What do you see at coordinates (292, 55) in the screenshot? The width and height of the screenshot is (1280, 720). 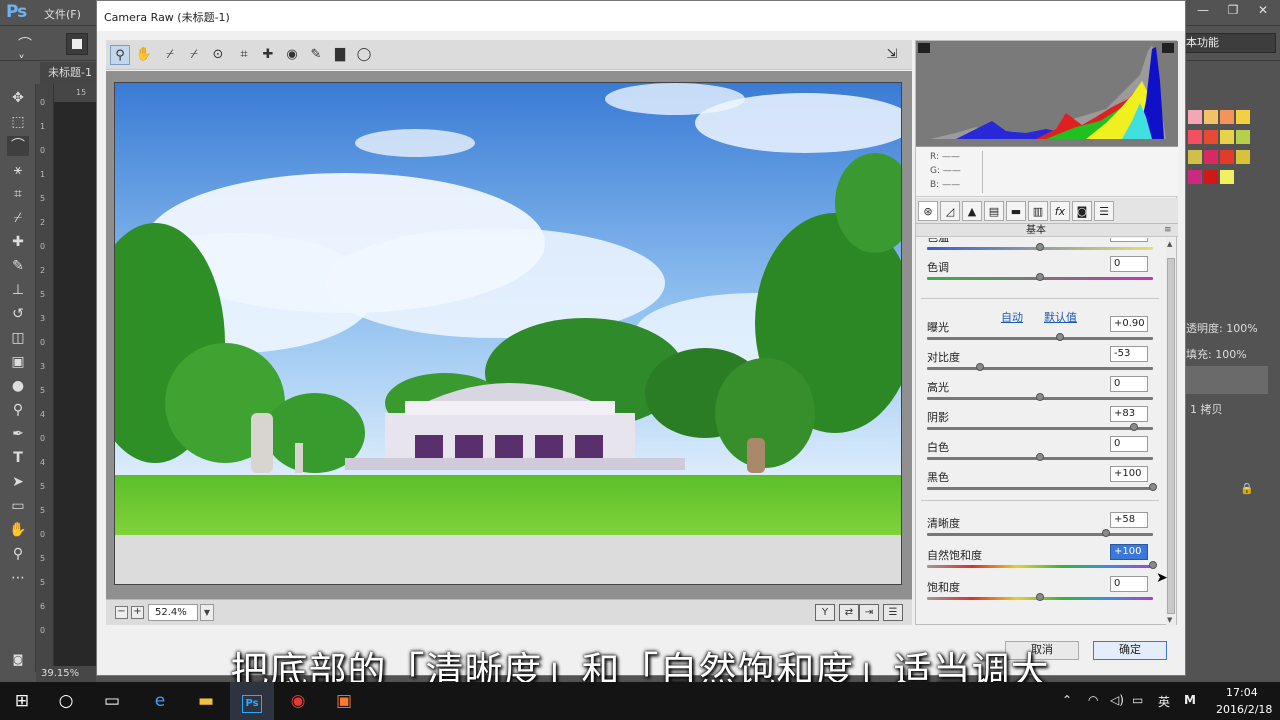 I see `red-eye-tool-icon: ◉` at bounding box center [292, 55].